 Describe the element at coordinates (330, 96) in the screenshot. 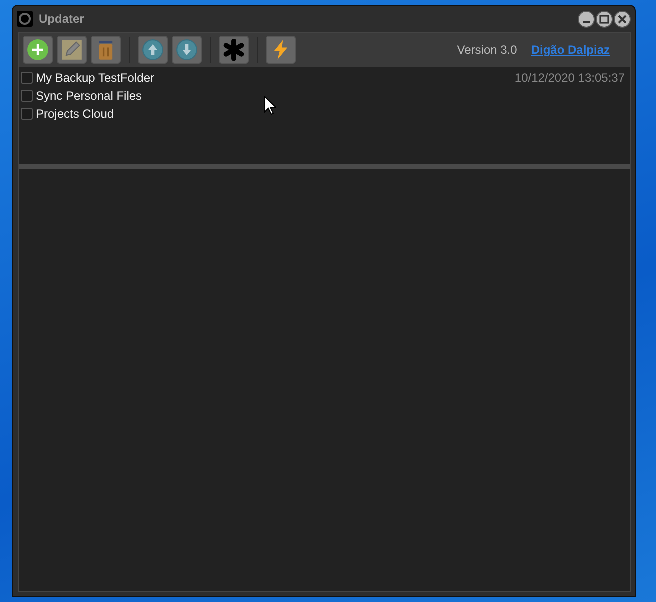

I see `task-name: Sync Personal Files` at that location.